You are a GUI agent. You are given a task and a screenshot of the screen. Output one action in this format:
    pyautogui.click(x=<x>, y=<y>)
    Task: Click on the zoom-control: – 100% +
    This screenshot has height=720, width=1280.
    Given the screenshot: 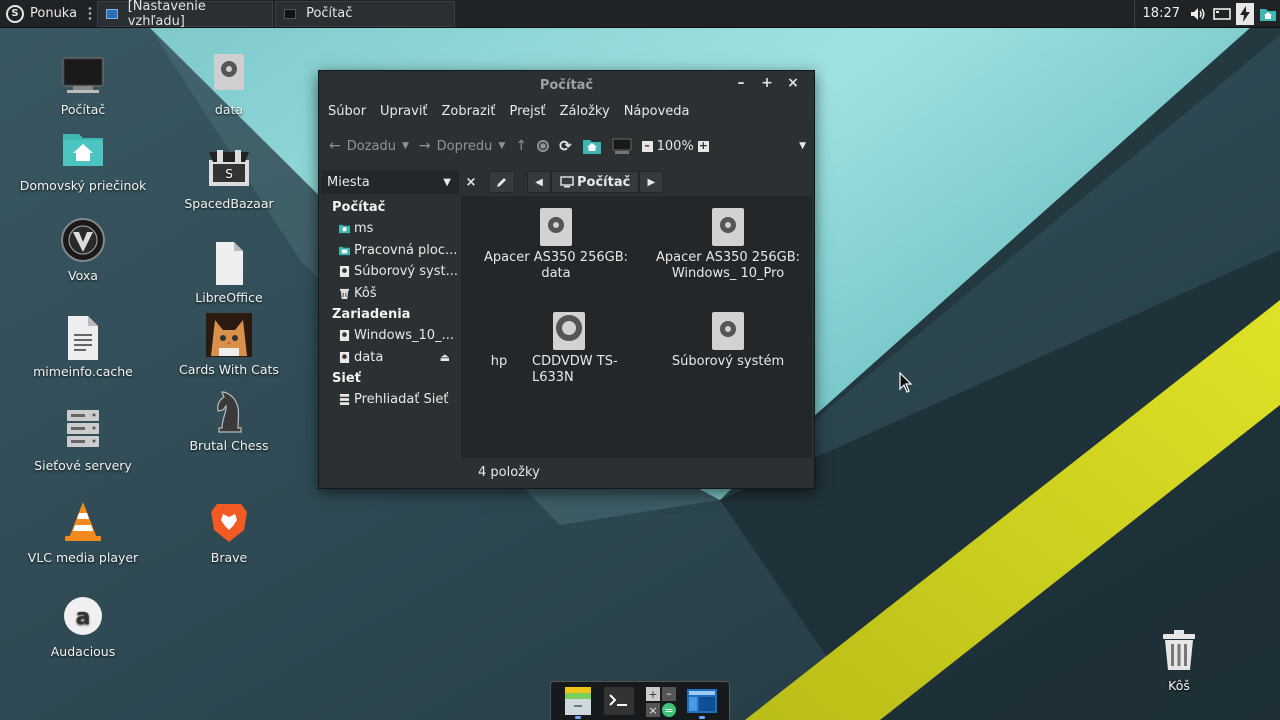 What is the action you would take?
    pyautogui.click(x=675, y=146)
    